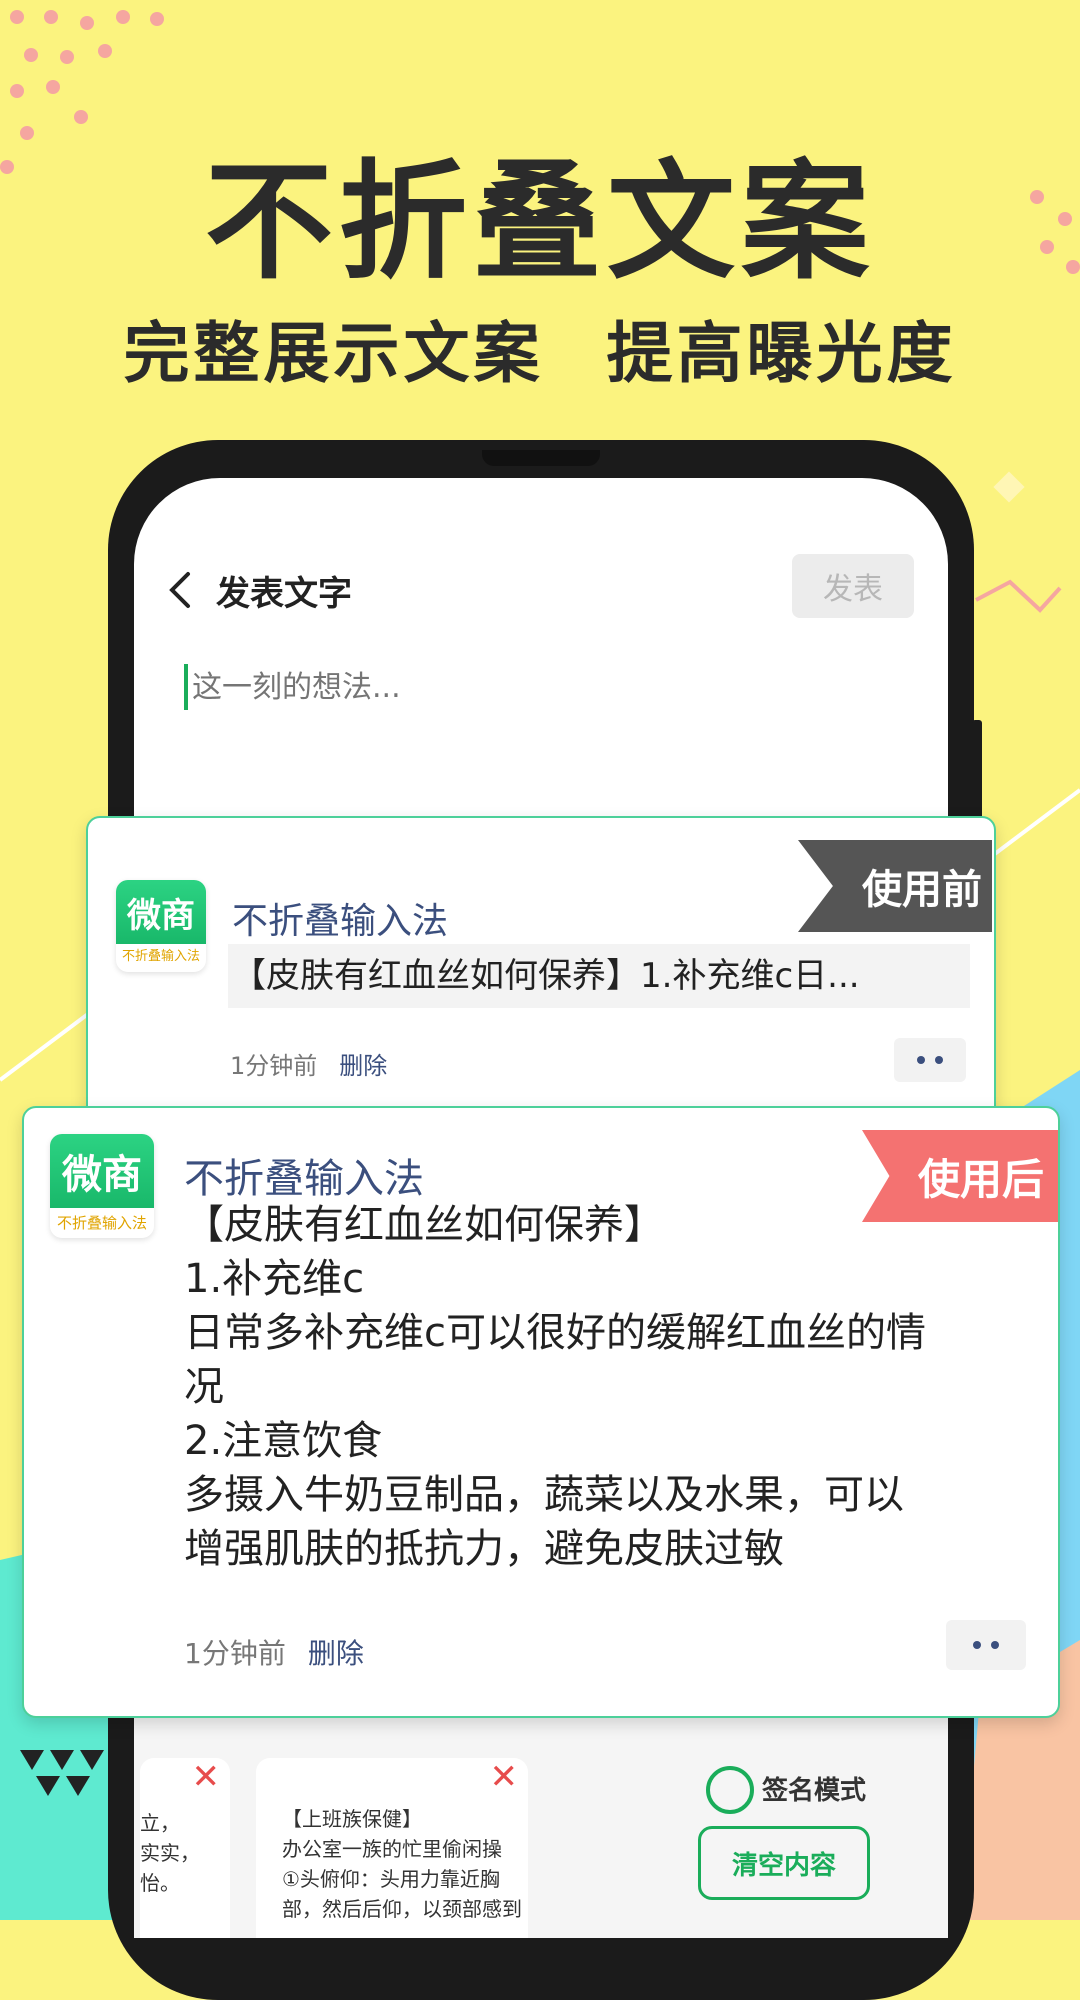 This screenshot has width=1080, height=2000. What do you see at coordinates (781, 353) in the screenshot?
I see `hero-subtitle-right: 提高曝光度` at bounding box center [781, 353].